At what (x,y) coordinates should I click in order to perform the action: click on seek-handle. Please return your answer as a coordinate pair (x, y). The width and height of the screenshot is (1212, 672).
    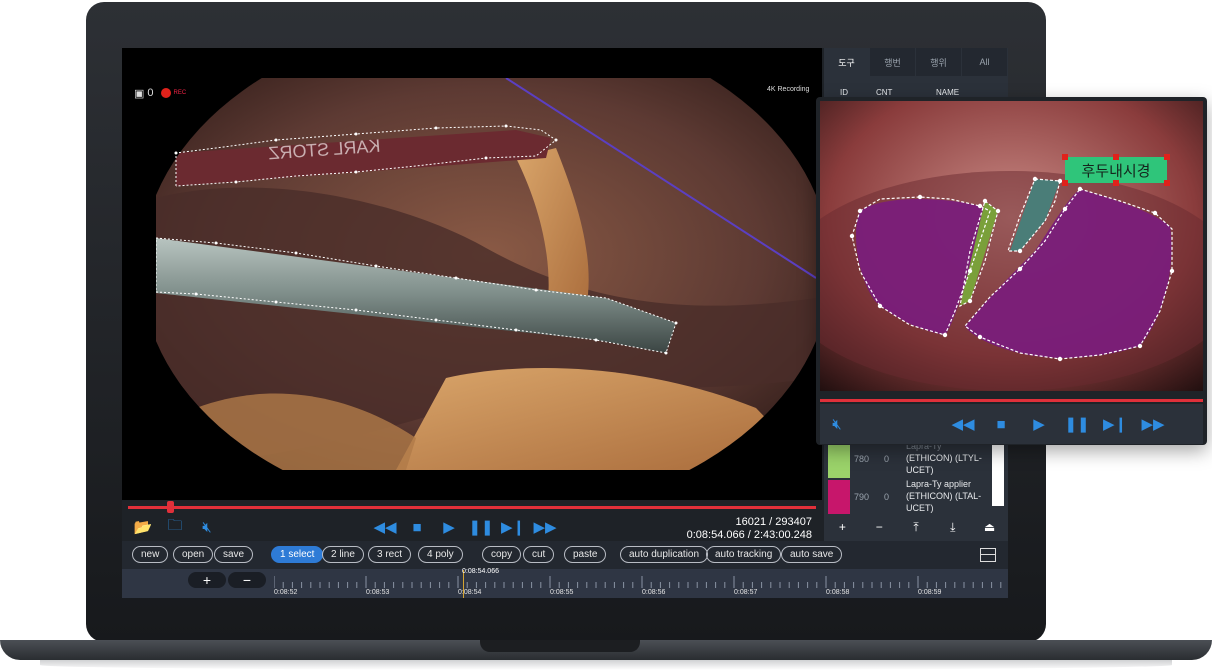
    Looking at the image, I should click on (170, 507).